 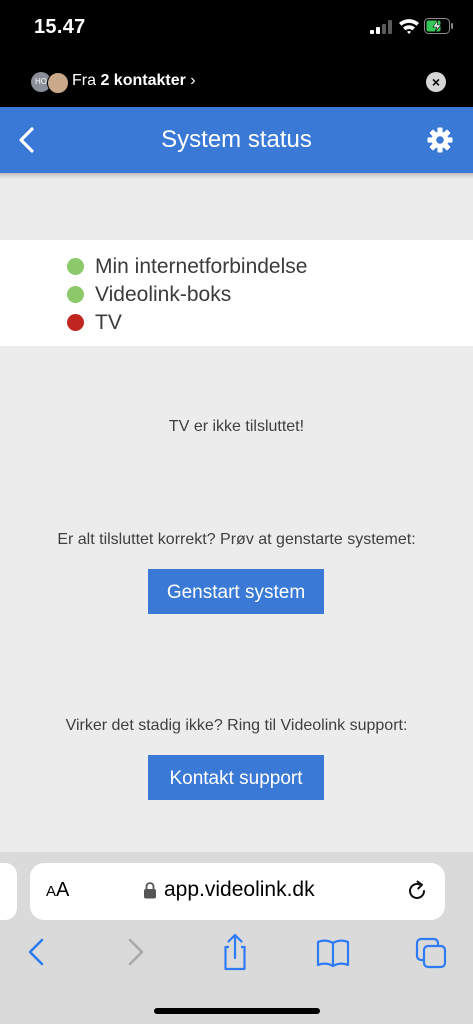 I want to click on chevron-right-icon: ›, so click(x=193, y=80).